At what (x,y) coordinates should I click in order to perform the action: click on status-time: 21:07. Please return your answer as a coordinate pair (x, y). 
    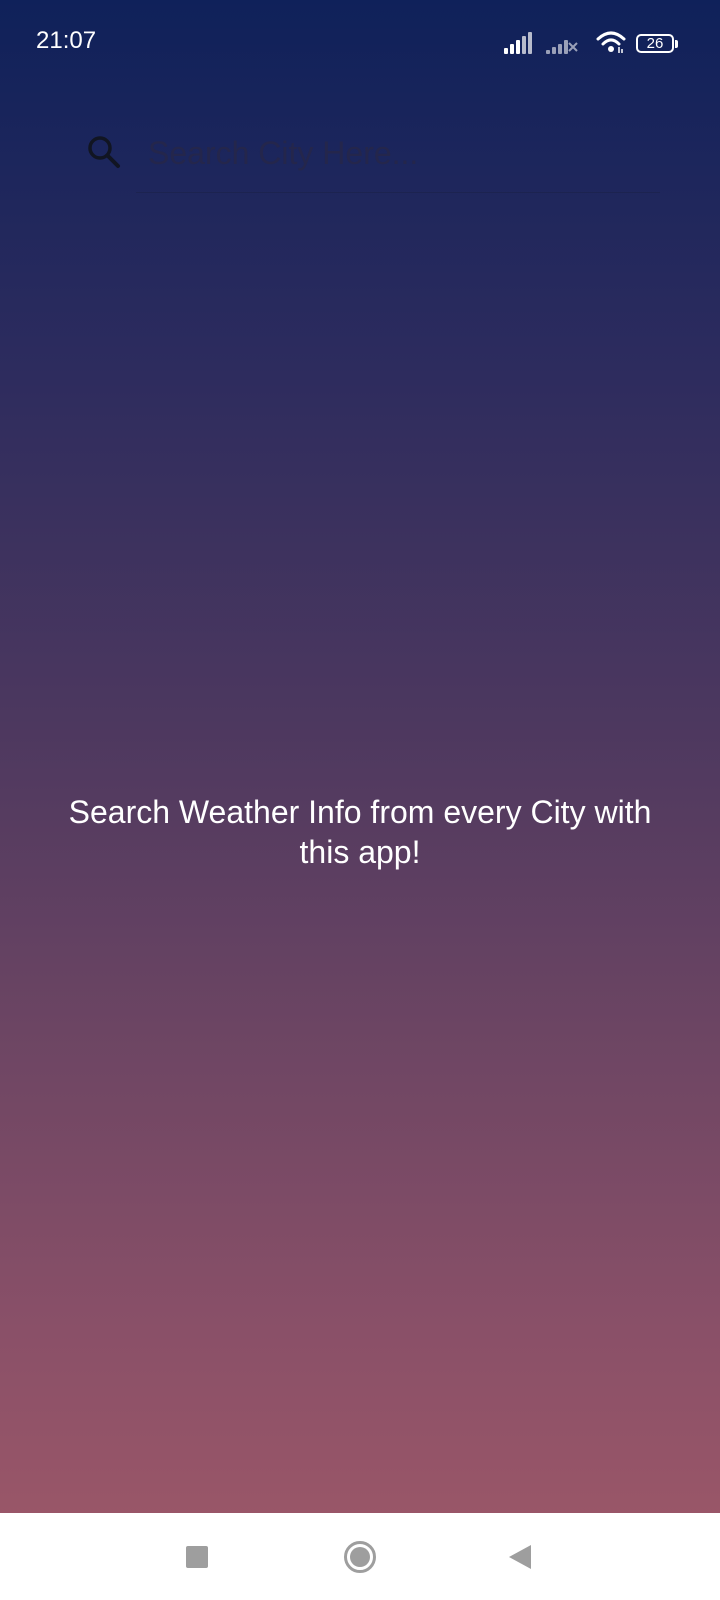
    Looking at the image, I should click on (66, 40).